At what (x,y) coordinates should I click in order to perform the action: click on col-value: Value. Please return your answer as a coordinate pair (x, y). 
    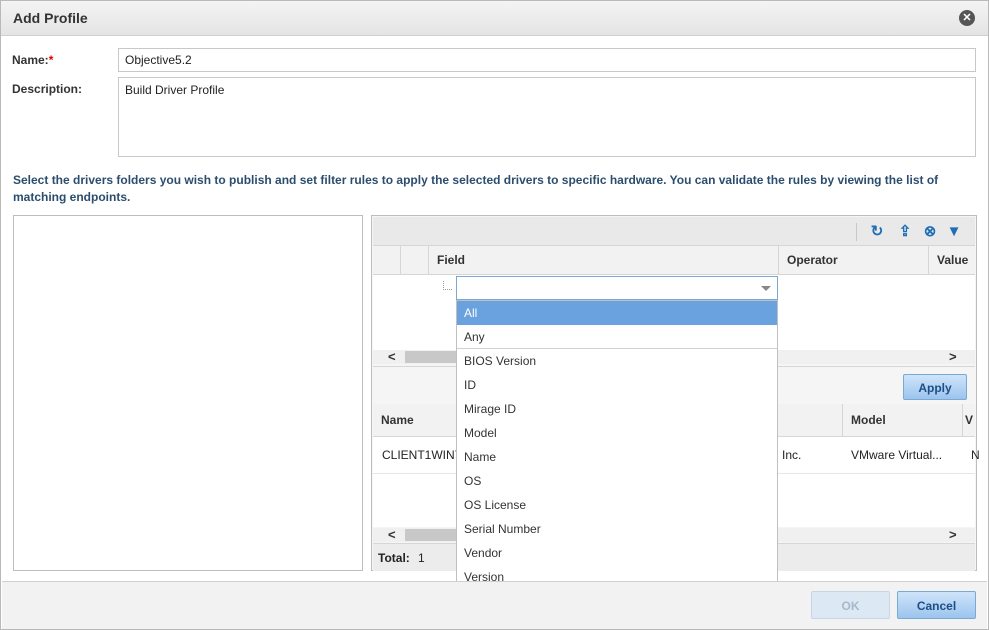
    Looking at the image, I should click on (952, 260).